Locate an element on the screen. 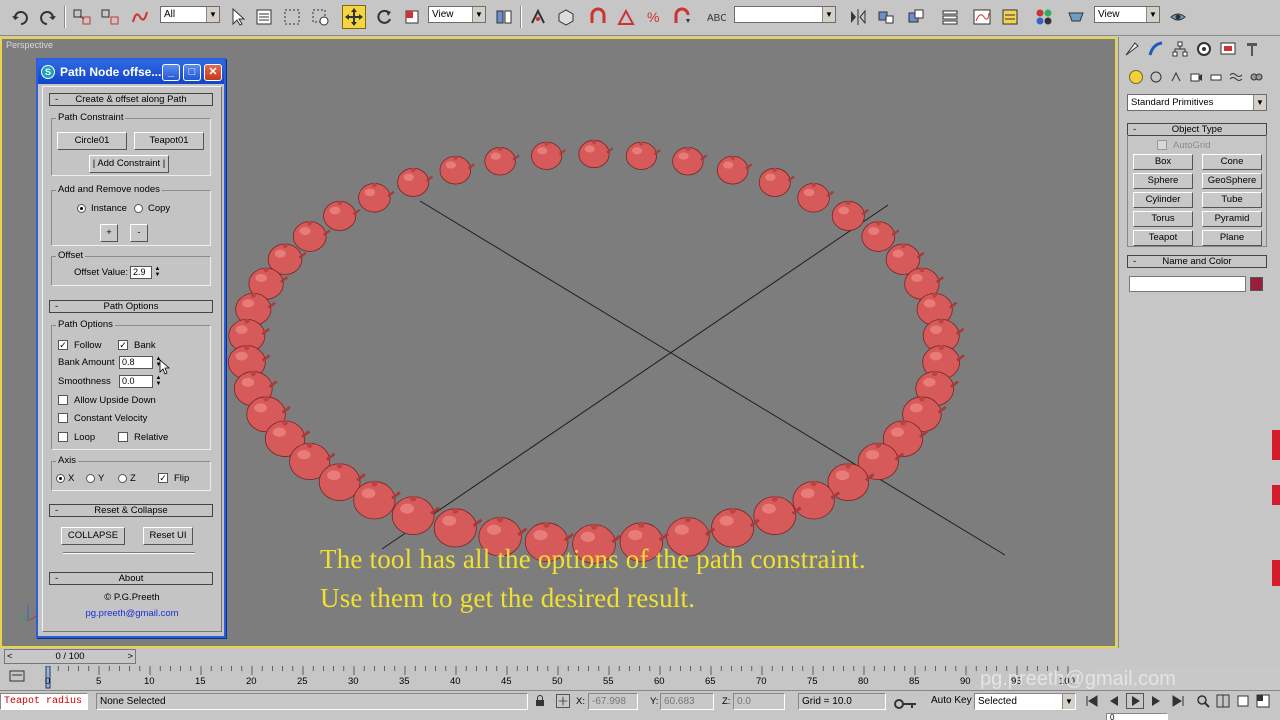  edit-named-selection-icon: ABC is located at coordinates (716, 17).